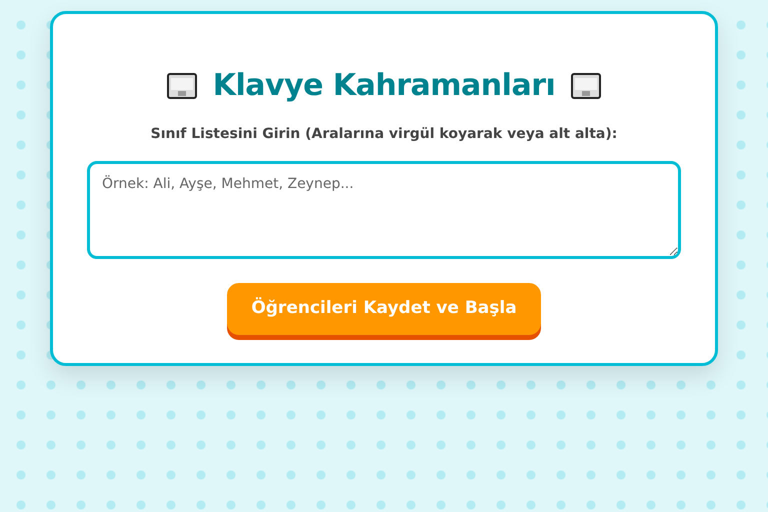 The image size is (768, 512). I want to click on save-and-start-button: Öğrencileri Kaydet ve Başla, so click(384, 308).